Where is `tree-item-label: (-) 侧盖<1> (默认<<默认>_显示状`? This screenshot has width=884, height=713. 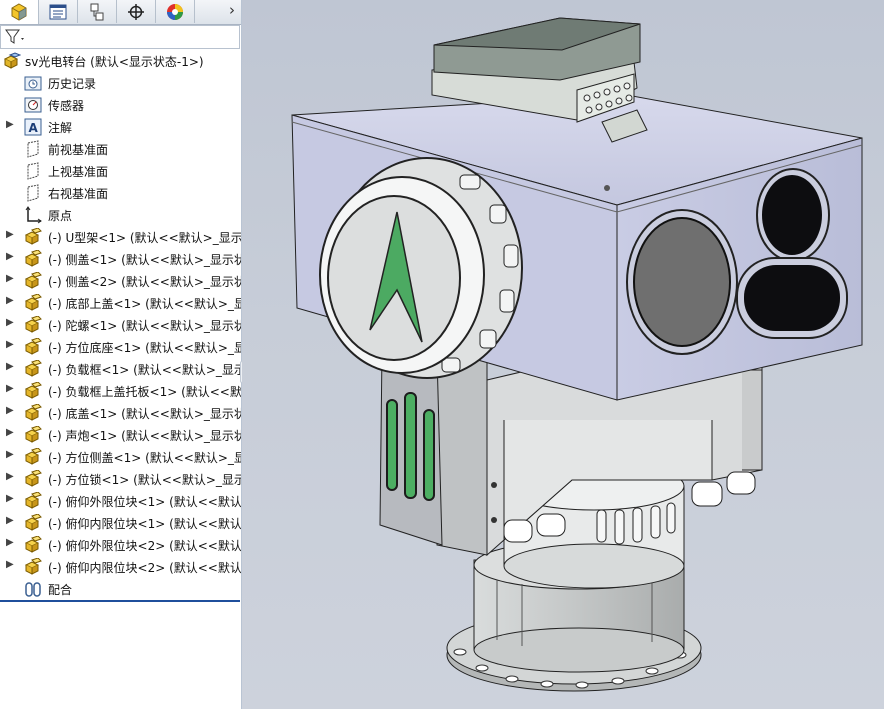
tree-item-label: (-) 侧盖<1> (默认<<默认>_显示状 is located at coordinates (145, 260).